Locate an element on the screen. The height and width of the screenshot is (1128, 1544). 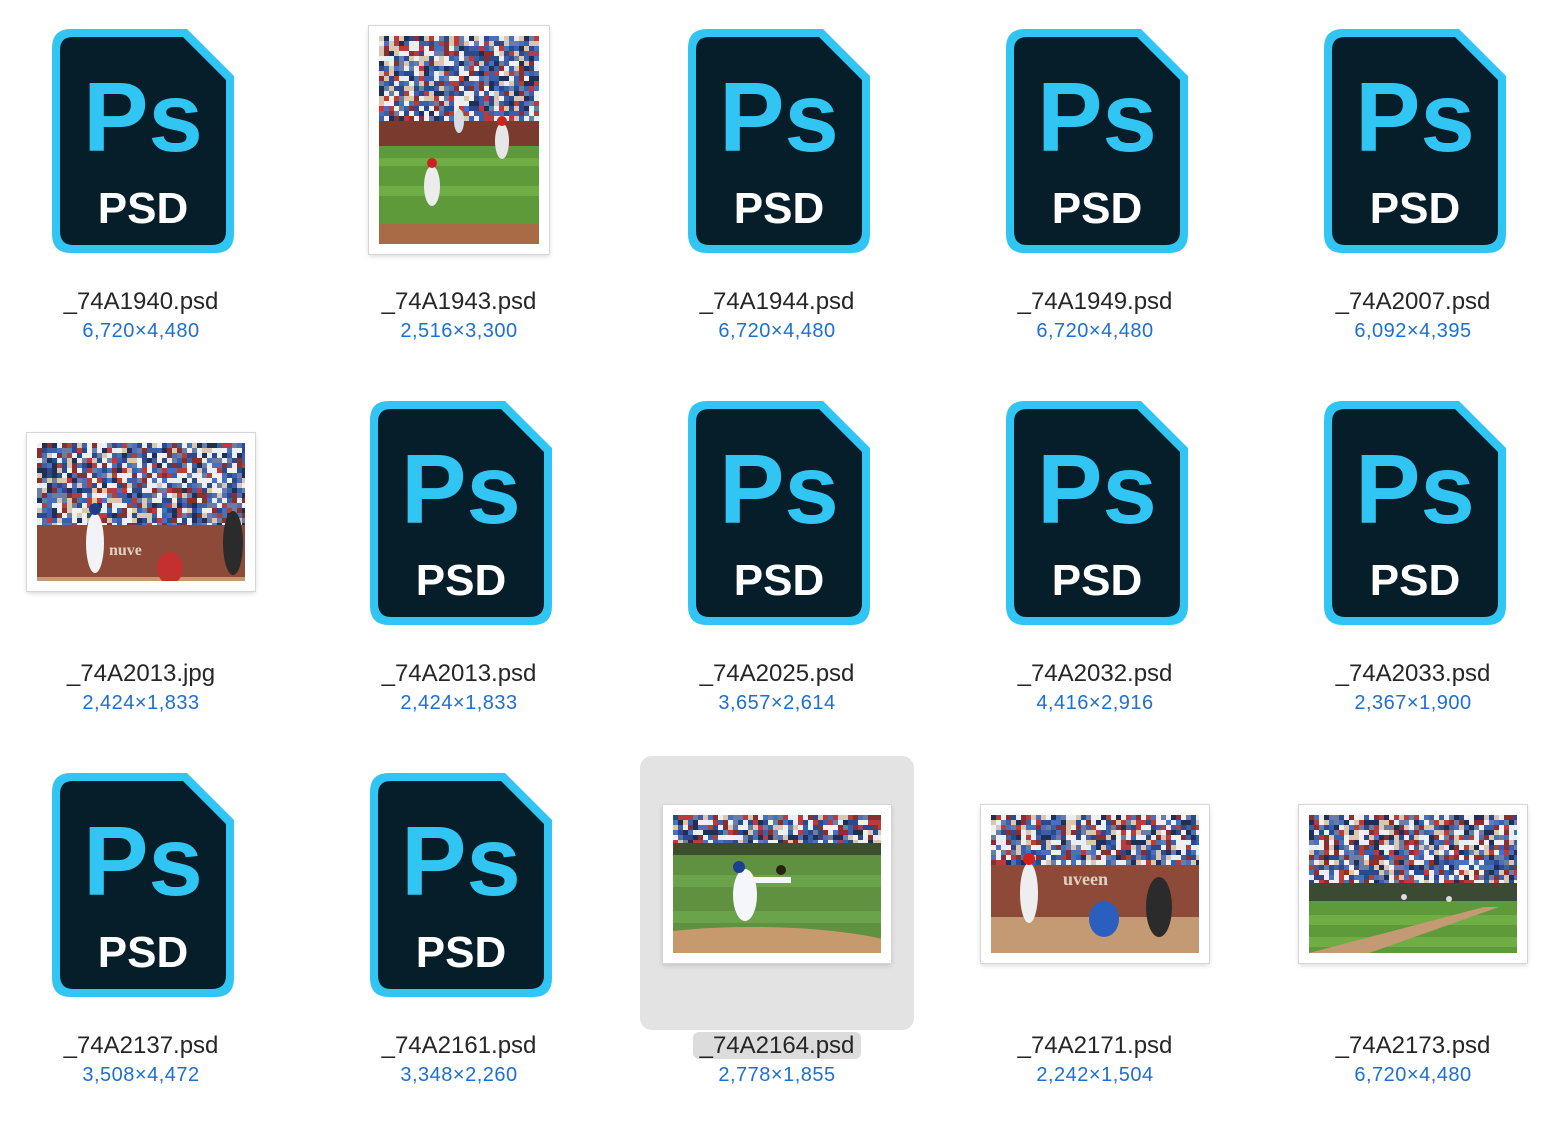
file-name: _74A2164.psd is located at coordinates (777, 1046).